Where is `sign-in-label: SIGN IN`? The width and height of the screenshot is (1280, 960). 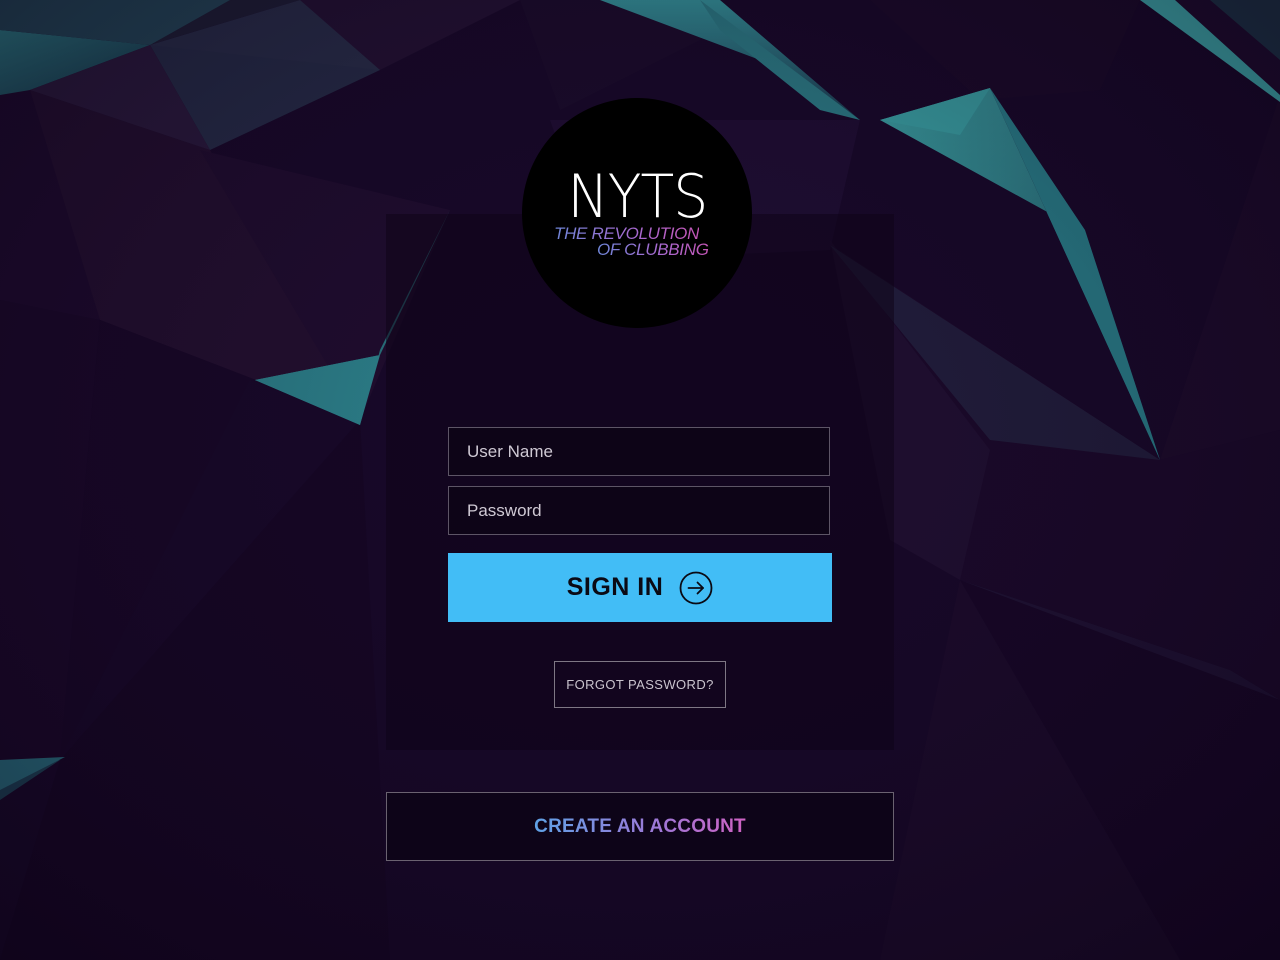 sign-in-label: SIGN IN is located at coordinates (615, 587).